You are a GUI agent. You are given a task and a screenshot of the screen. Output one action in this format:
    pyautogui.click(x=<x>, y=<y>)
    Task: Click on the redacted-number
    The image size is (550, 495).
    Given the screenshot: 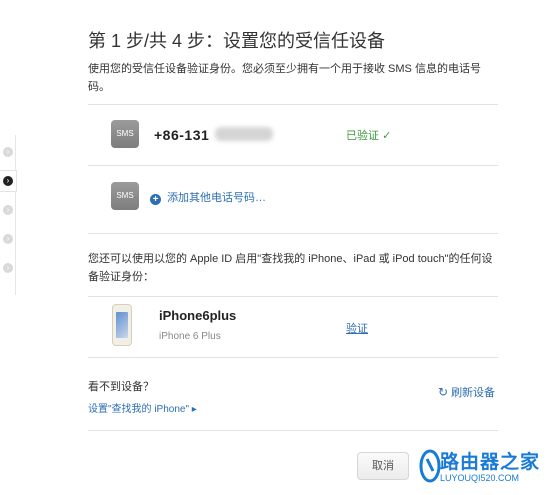 What is the action you would take?
    pyautogui.click(x=244, y=134)
    